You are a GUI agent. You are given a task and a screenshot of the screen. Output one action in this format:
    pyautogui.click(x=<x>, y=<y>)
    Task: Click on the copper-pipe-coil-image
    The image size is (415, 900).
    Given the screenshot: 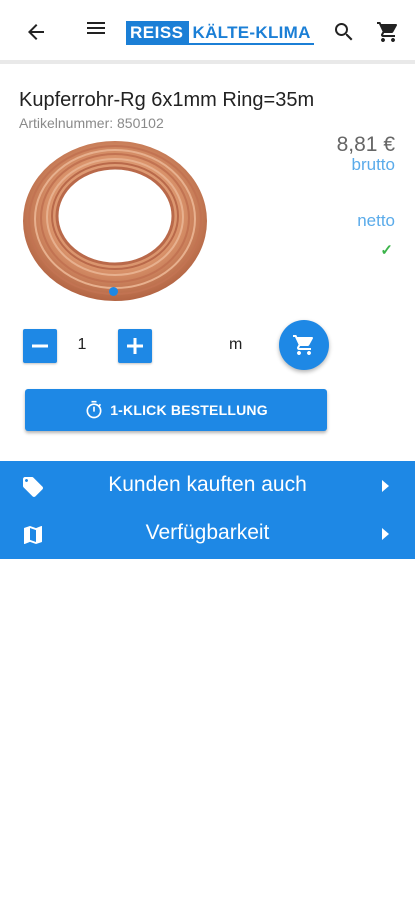 What is the action you would take?
    pyautogui.click(x=115, y=221)
    